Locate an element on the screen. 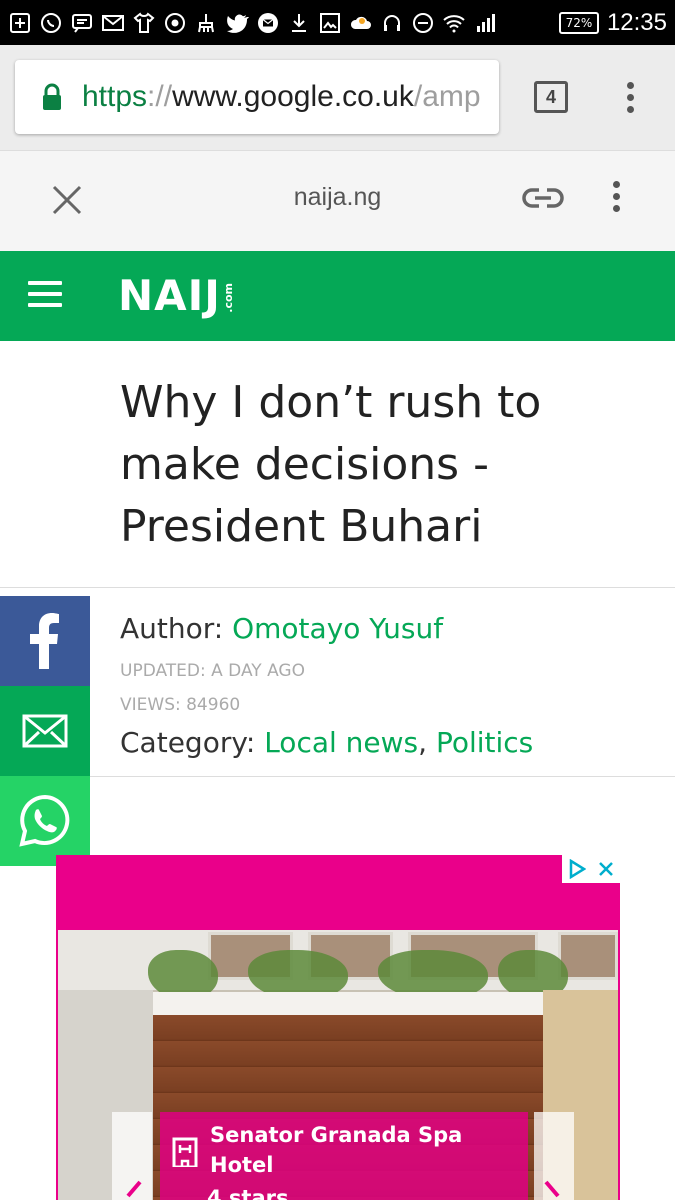 The height and width of the screenshot is (1200, 675). download-icon is located at coordinates (299, 23).